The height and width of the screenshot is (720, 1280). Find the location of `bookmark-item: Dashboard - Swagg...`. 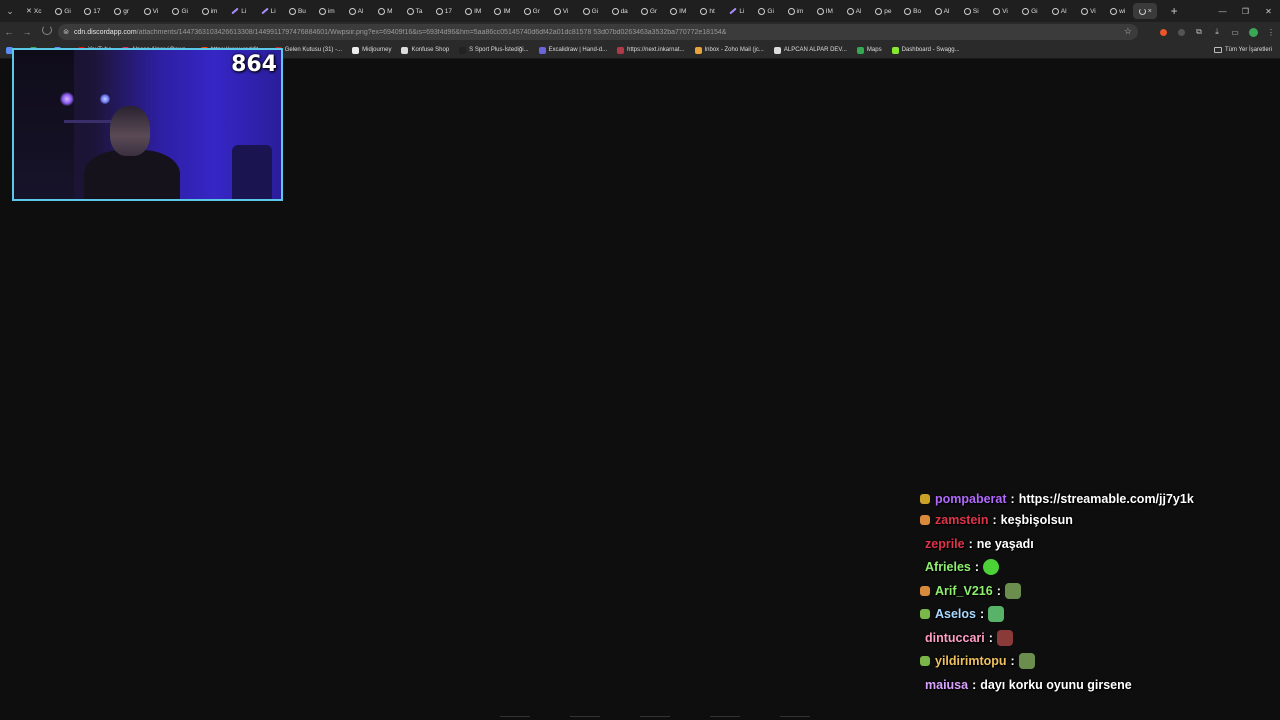

bookmark-item: Dashboard - Swagg... is located at coordinates (925, 50).